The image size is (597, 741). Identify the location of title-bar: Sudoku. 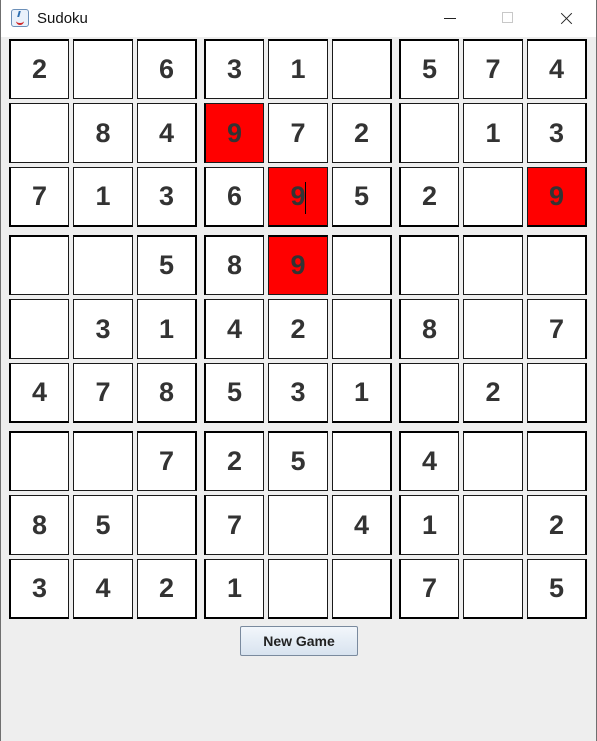
(298, 18).